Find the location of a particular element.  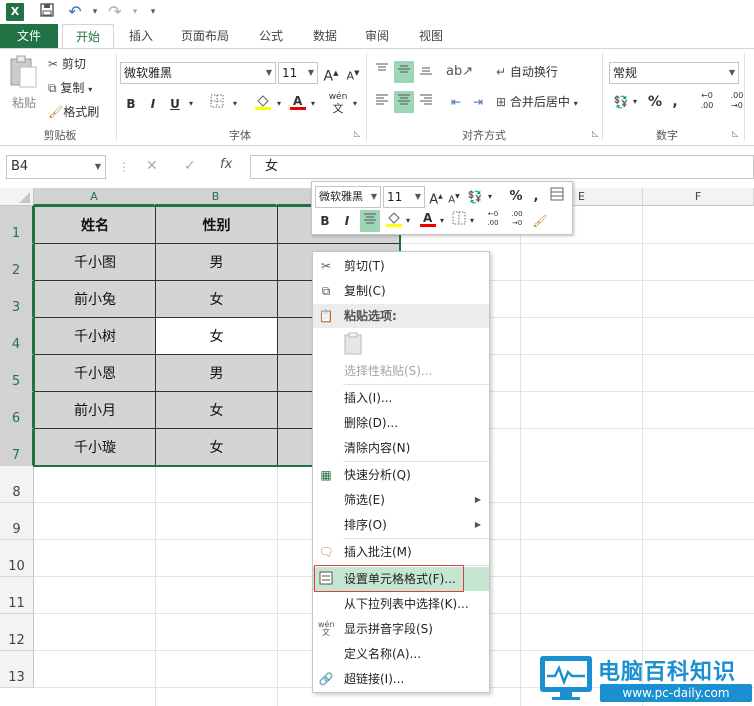

increase-indent-button: ⇥ is located at coordinates (478, 102).